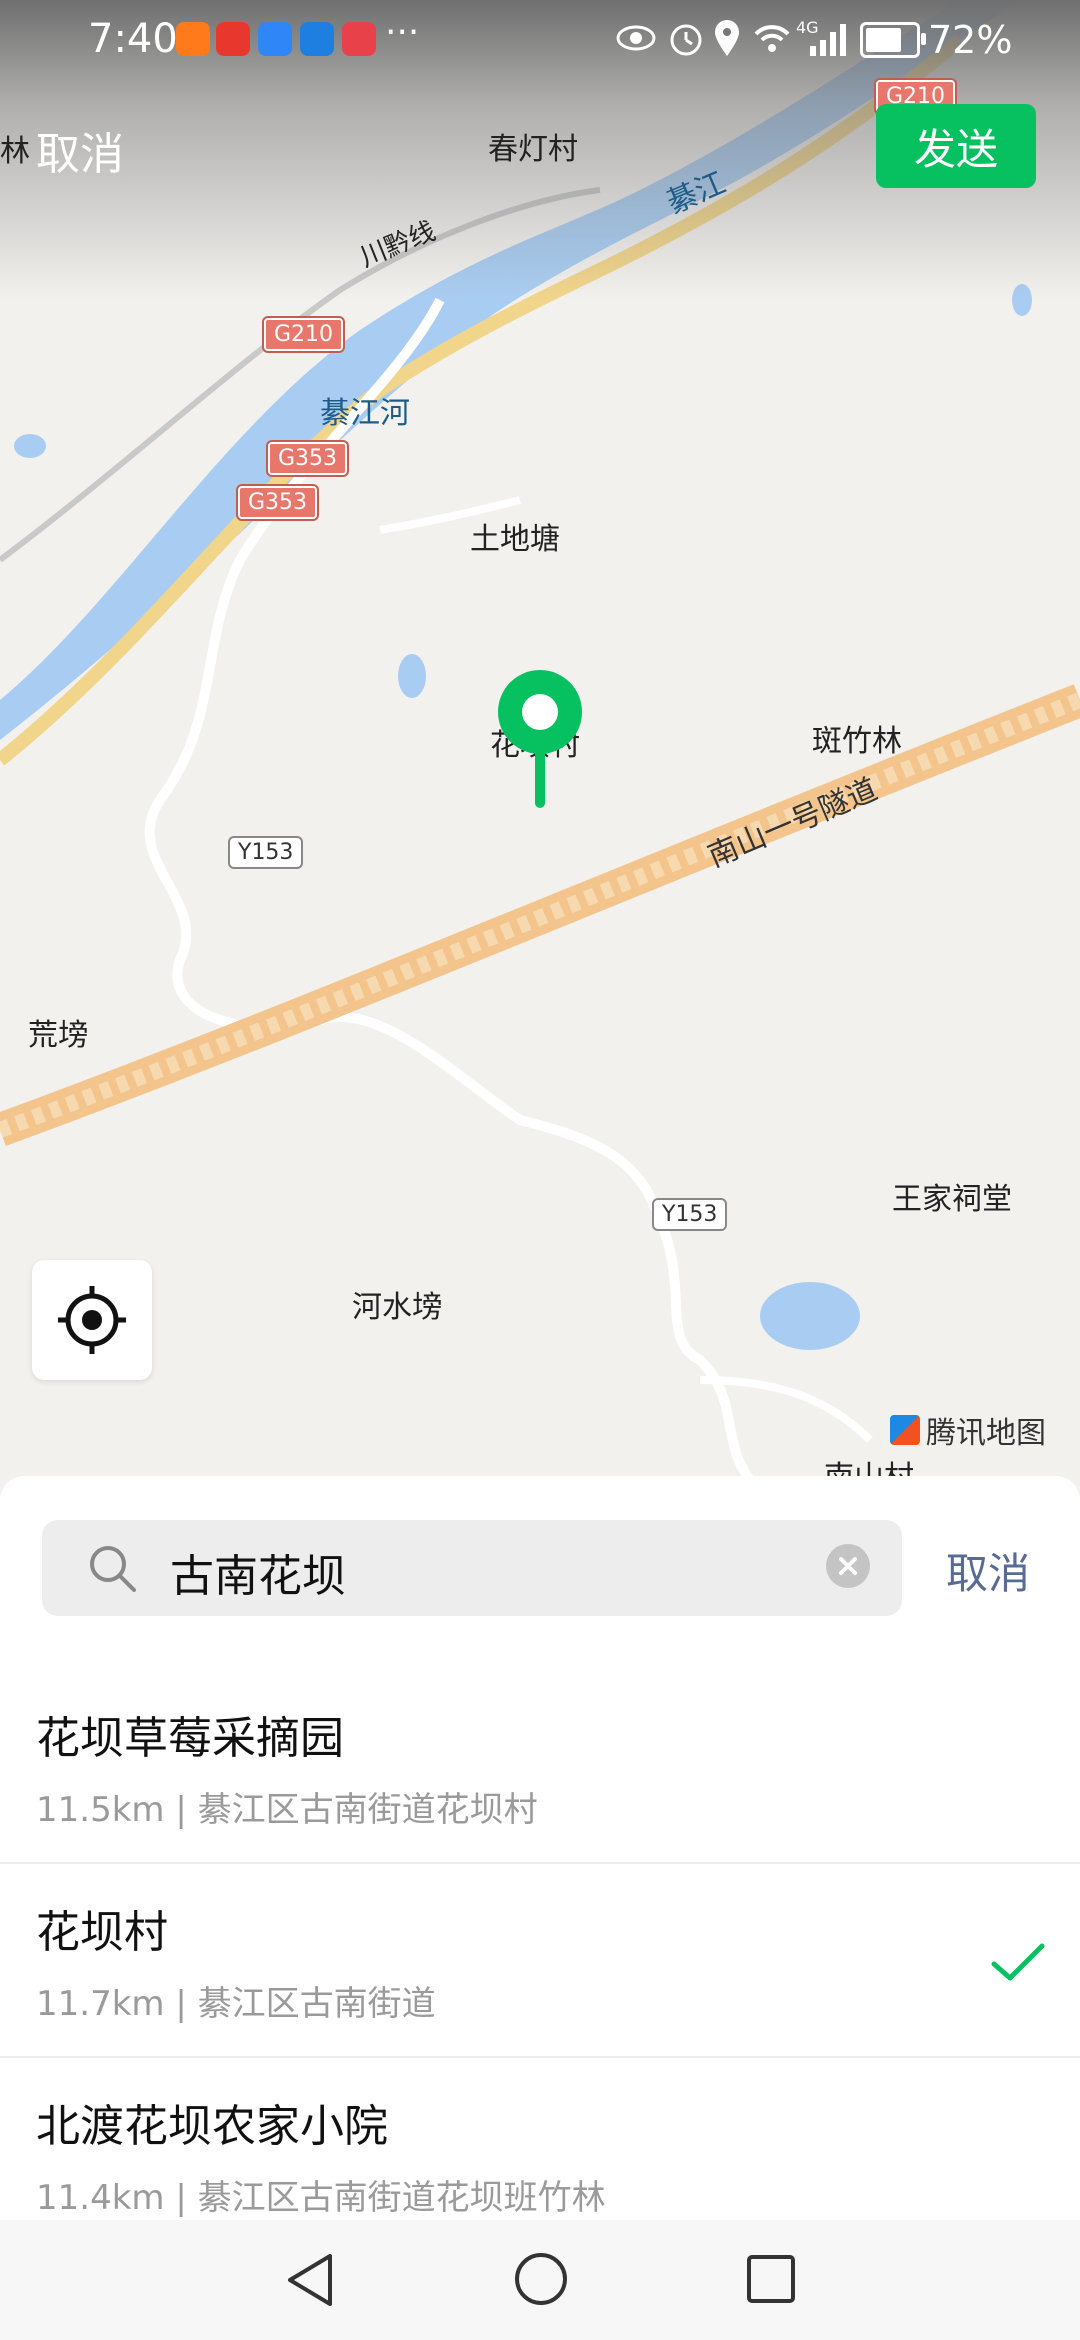 This screenshot has height=2340, width=1080. Describe the element at coordinates (310, 2280) in the screenshot. I see `back-icon` at that location.